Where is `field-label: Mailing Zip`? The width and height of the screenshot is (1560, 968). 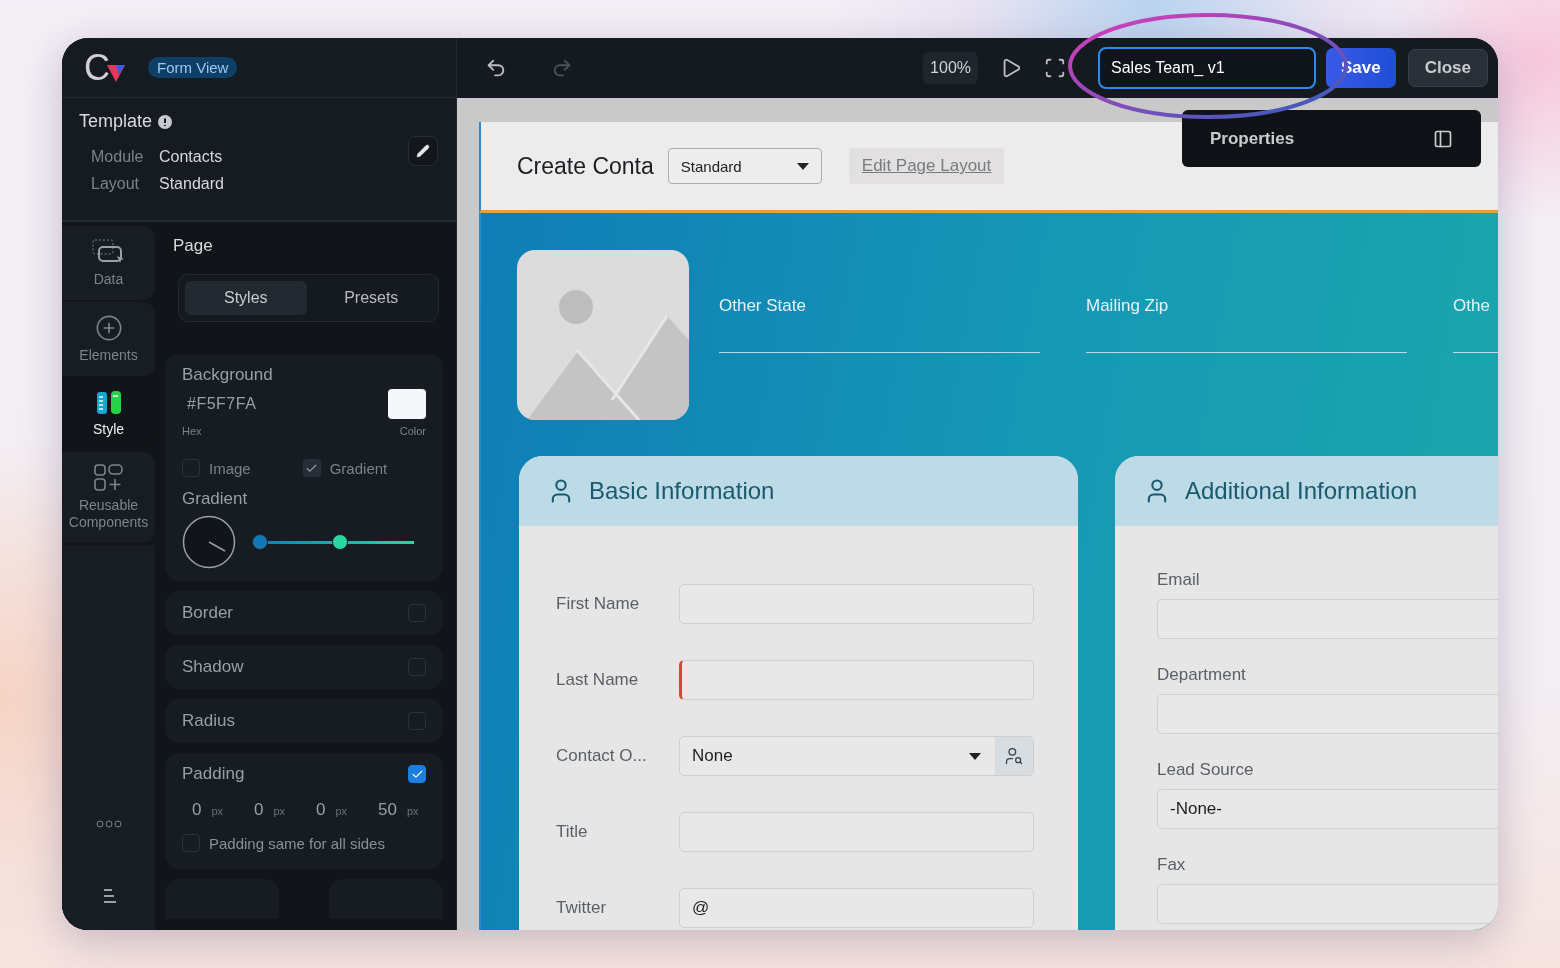 field-label: Mailing Zip is located at coordinates (1128, 306).